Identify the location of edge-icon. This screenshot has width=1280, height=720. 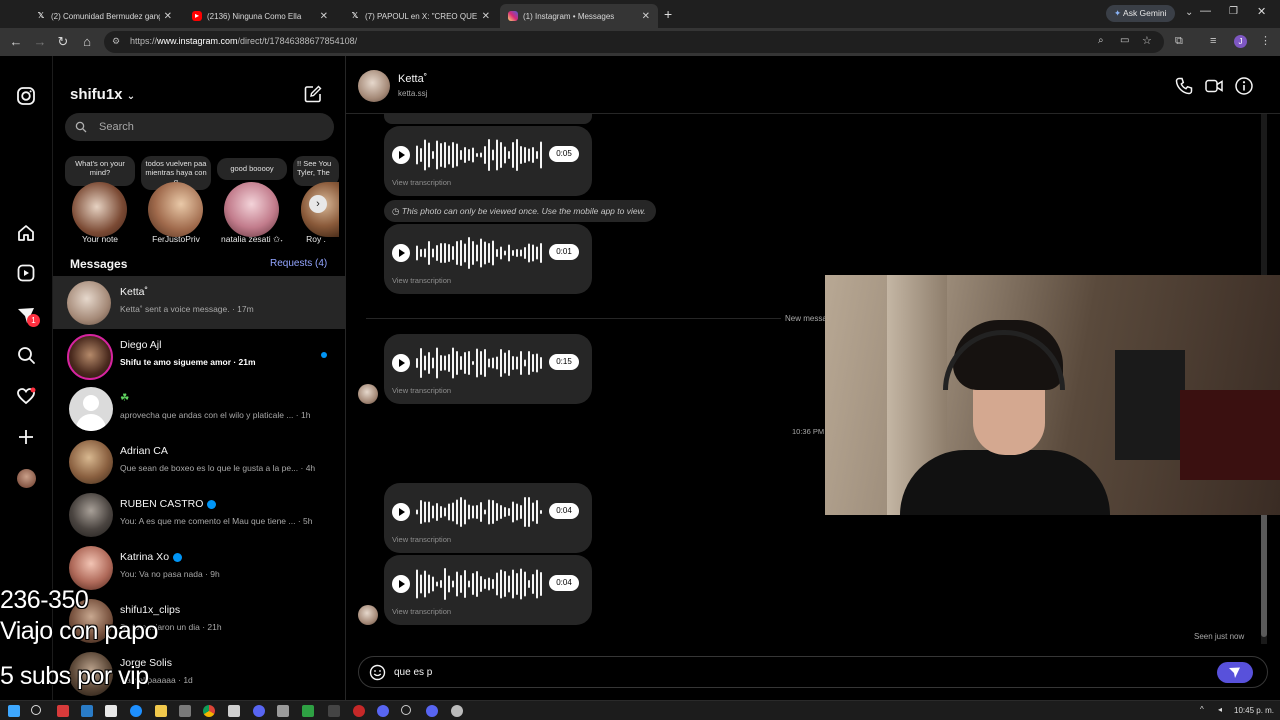
(136, 711).